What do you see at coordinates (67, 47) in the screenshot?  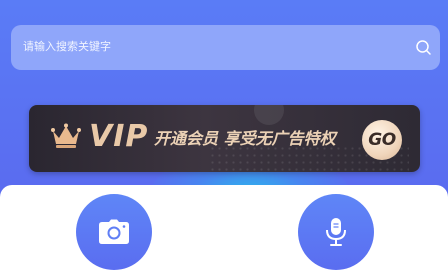 I see `search-input: 请输入搜索关键字` at bounding box center [67, 47].